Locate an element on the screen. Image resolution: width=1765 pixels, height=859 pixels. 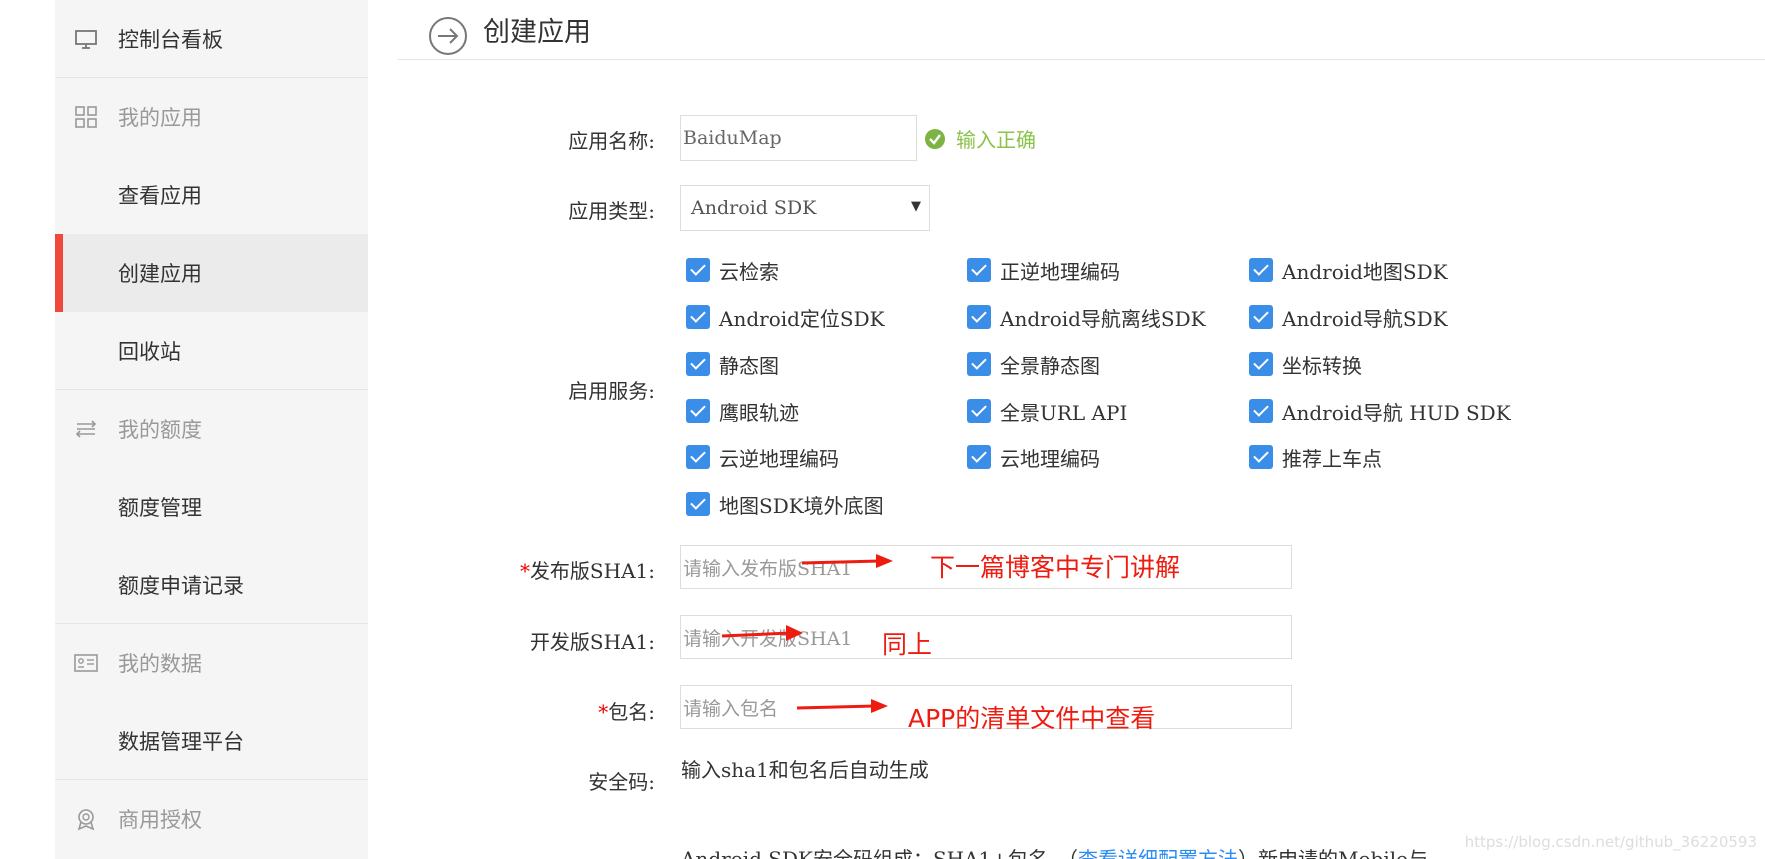
service-label: Android导航SDK is located at coordinates (1365, 318).